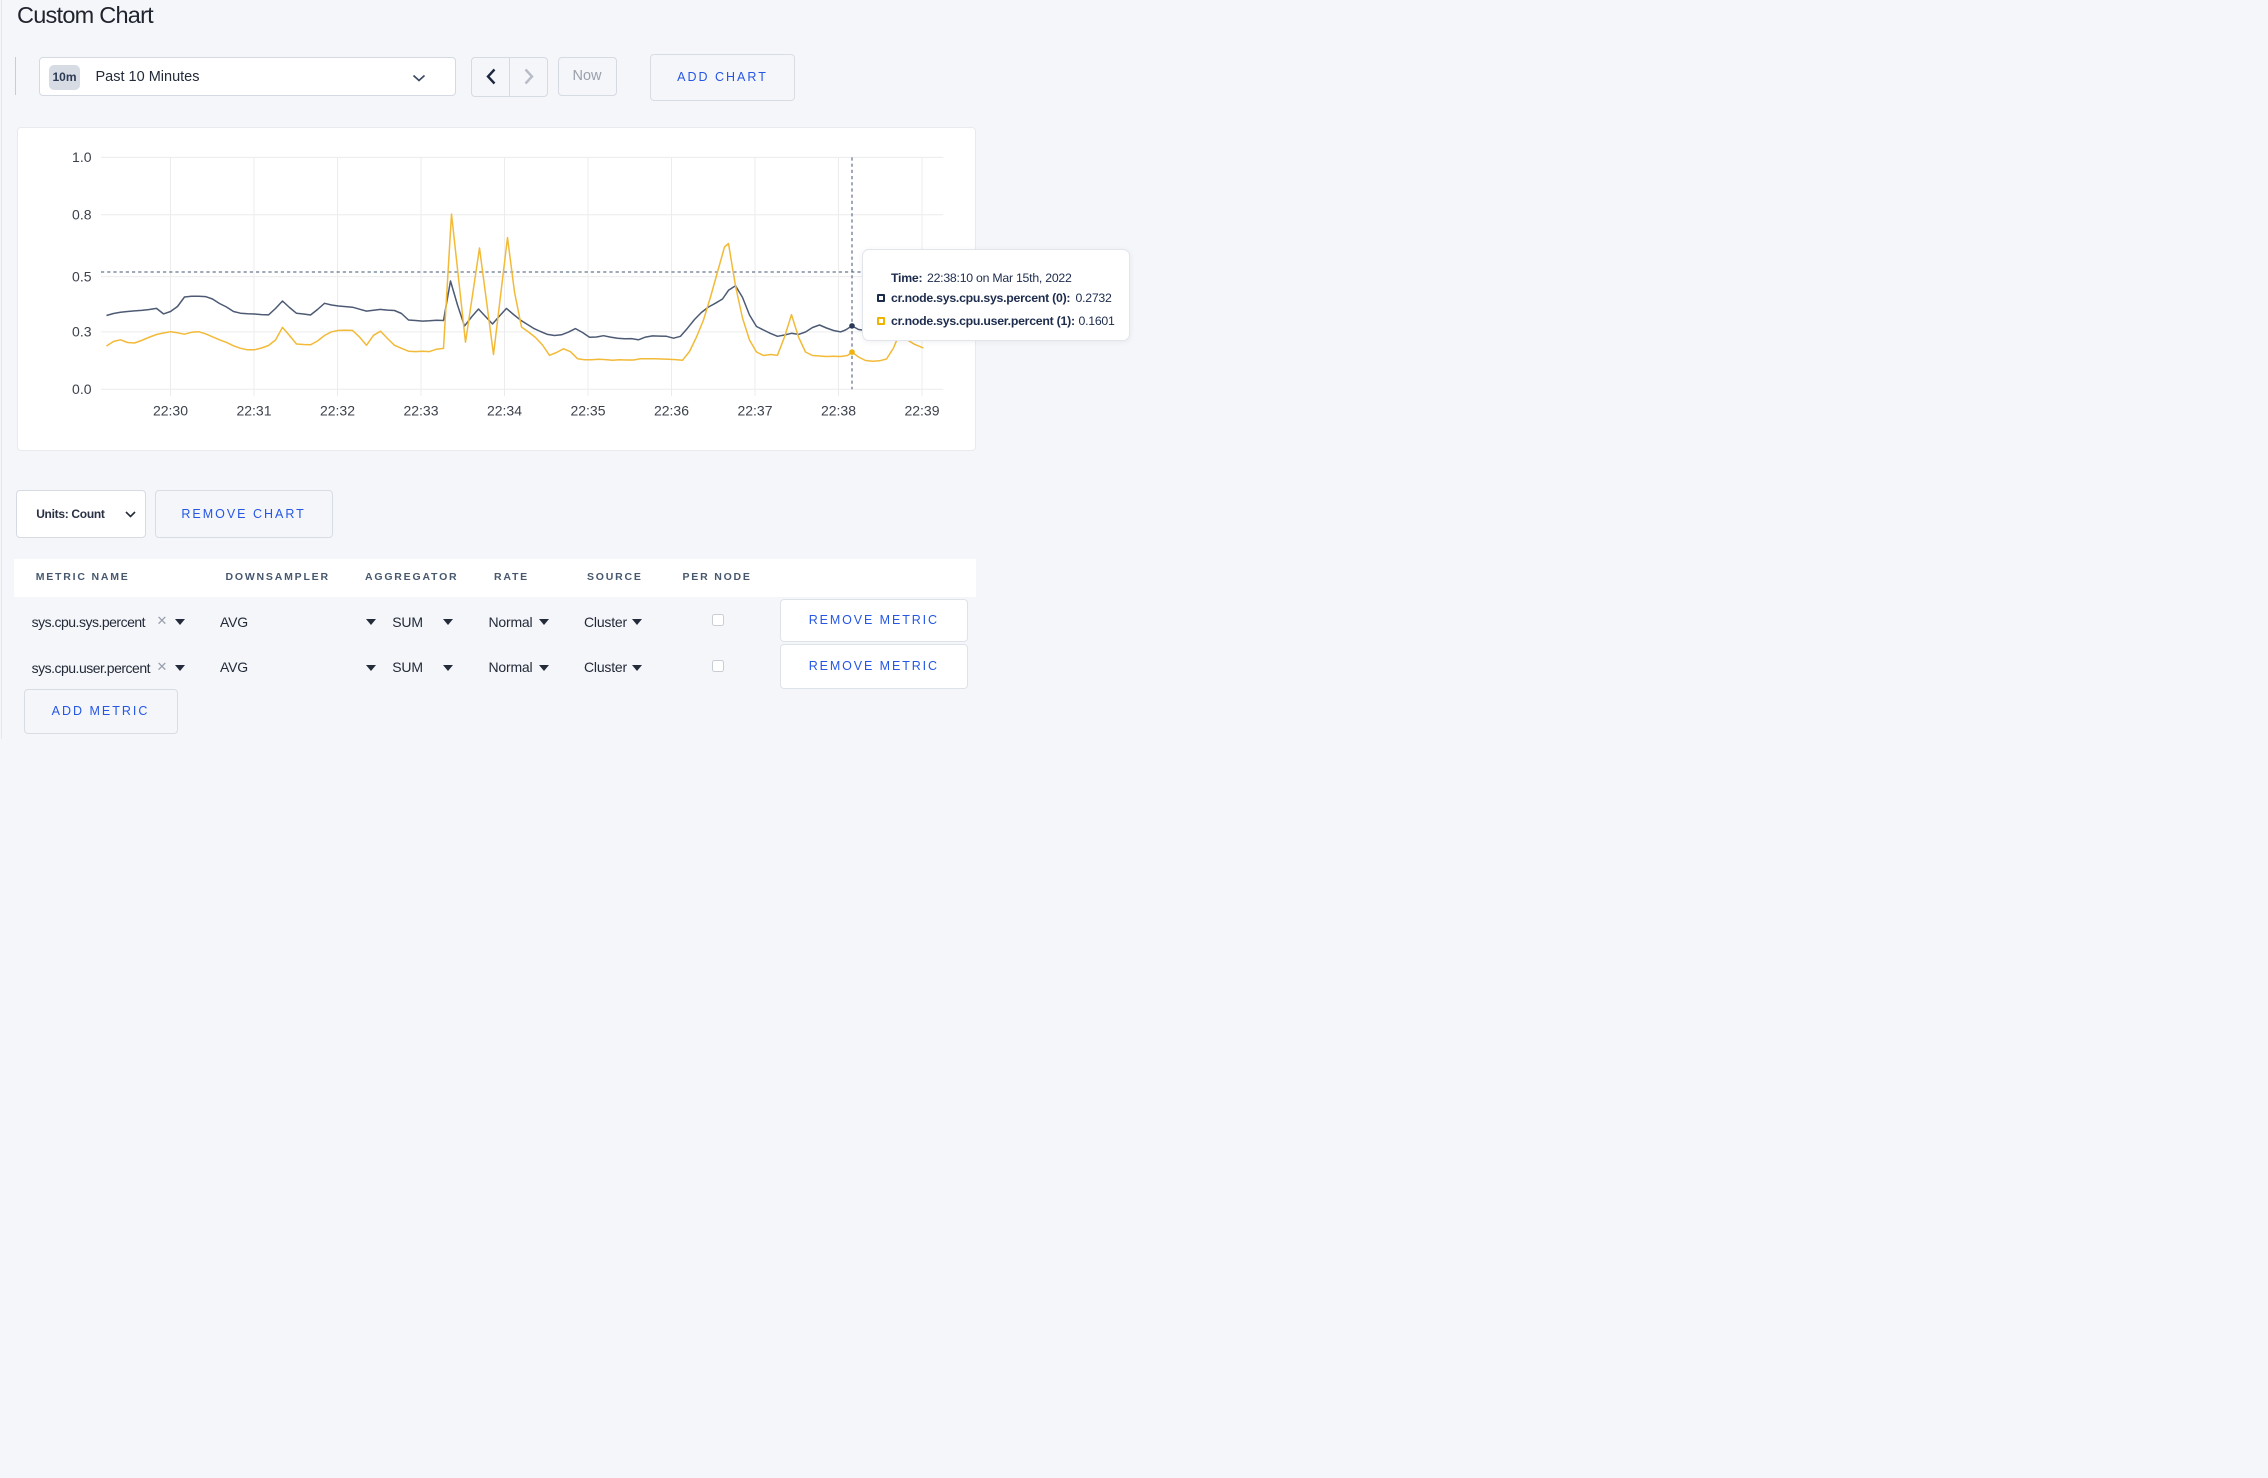 This screenshot has height=1478, width=2268. What do you see at coordinates (837, 411) in the screenshot?
I see `svg-text: 22:38` at bounding box center [837, 411].